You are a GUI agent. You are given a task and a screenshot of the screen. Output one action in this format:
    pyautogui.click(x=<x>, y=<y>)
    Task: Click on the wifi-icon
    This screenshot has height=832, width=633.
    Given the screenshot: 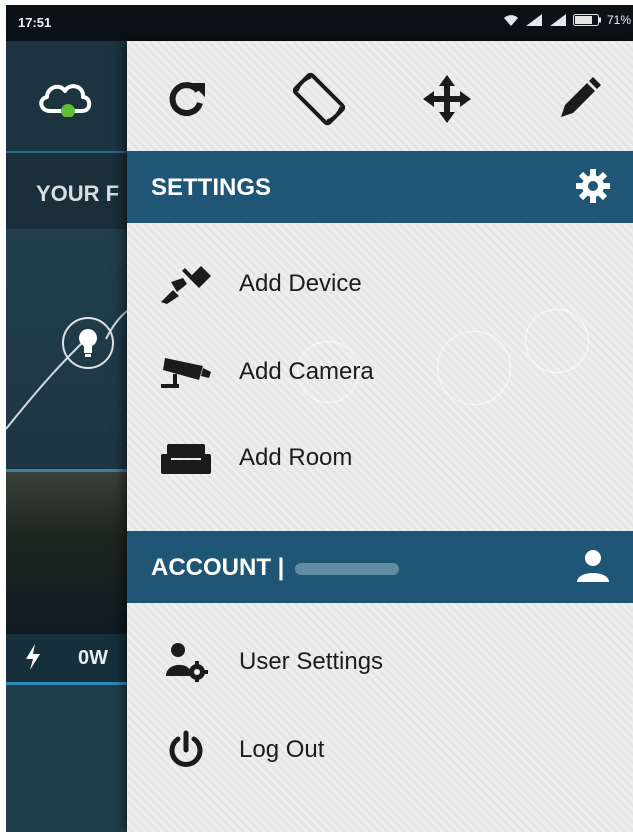 What is the action you would take?
    pyautogui.click(x=510, y=20)
    